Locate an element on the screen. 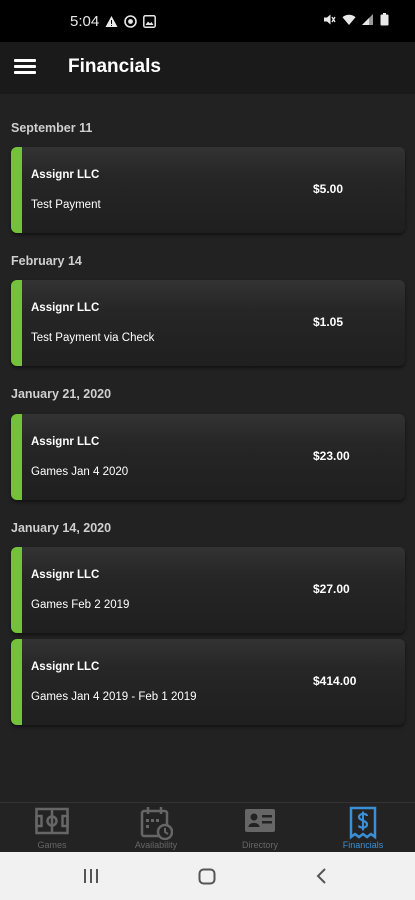 Image resolution: width=415 pixels, height=900 pixels. bottom-nav: Games Availability Directory Financials is located at coordinates (207, 827).